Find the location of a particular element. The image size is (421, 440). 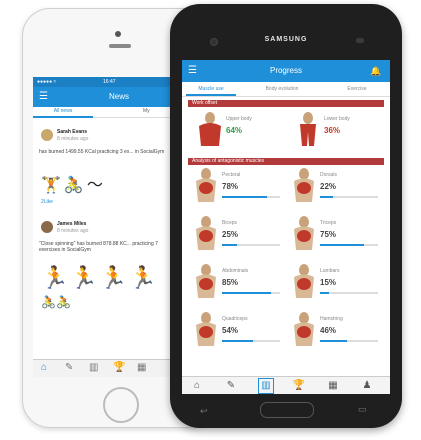

iphone-speaker is located at coordinates (120, 46).